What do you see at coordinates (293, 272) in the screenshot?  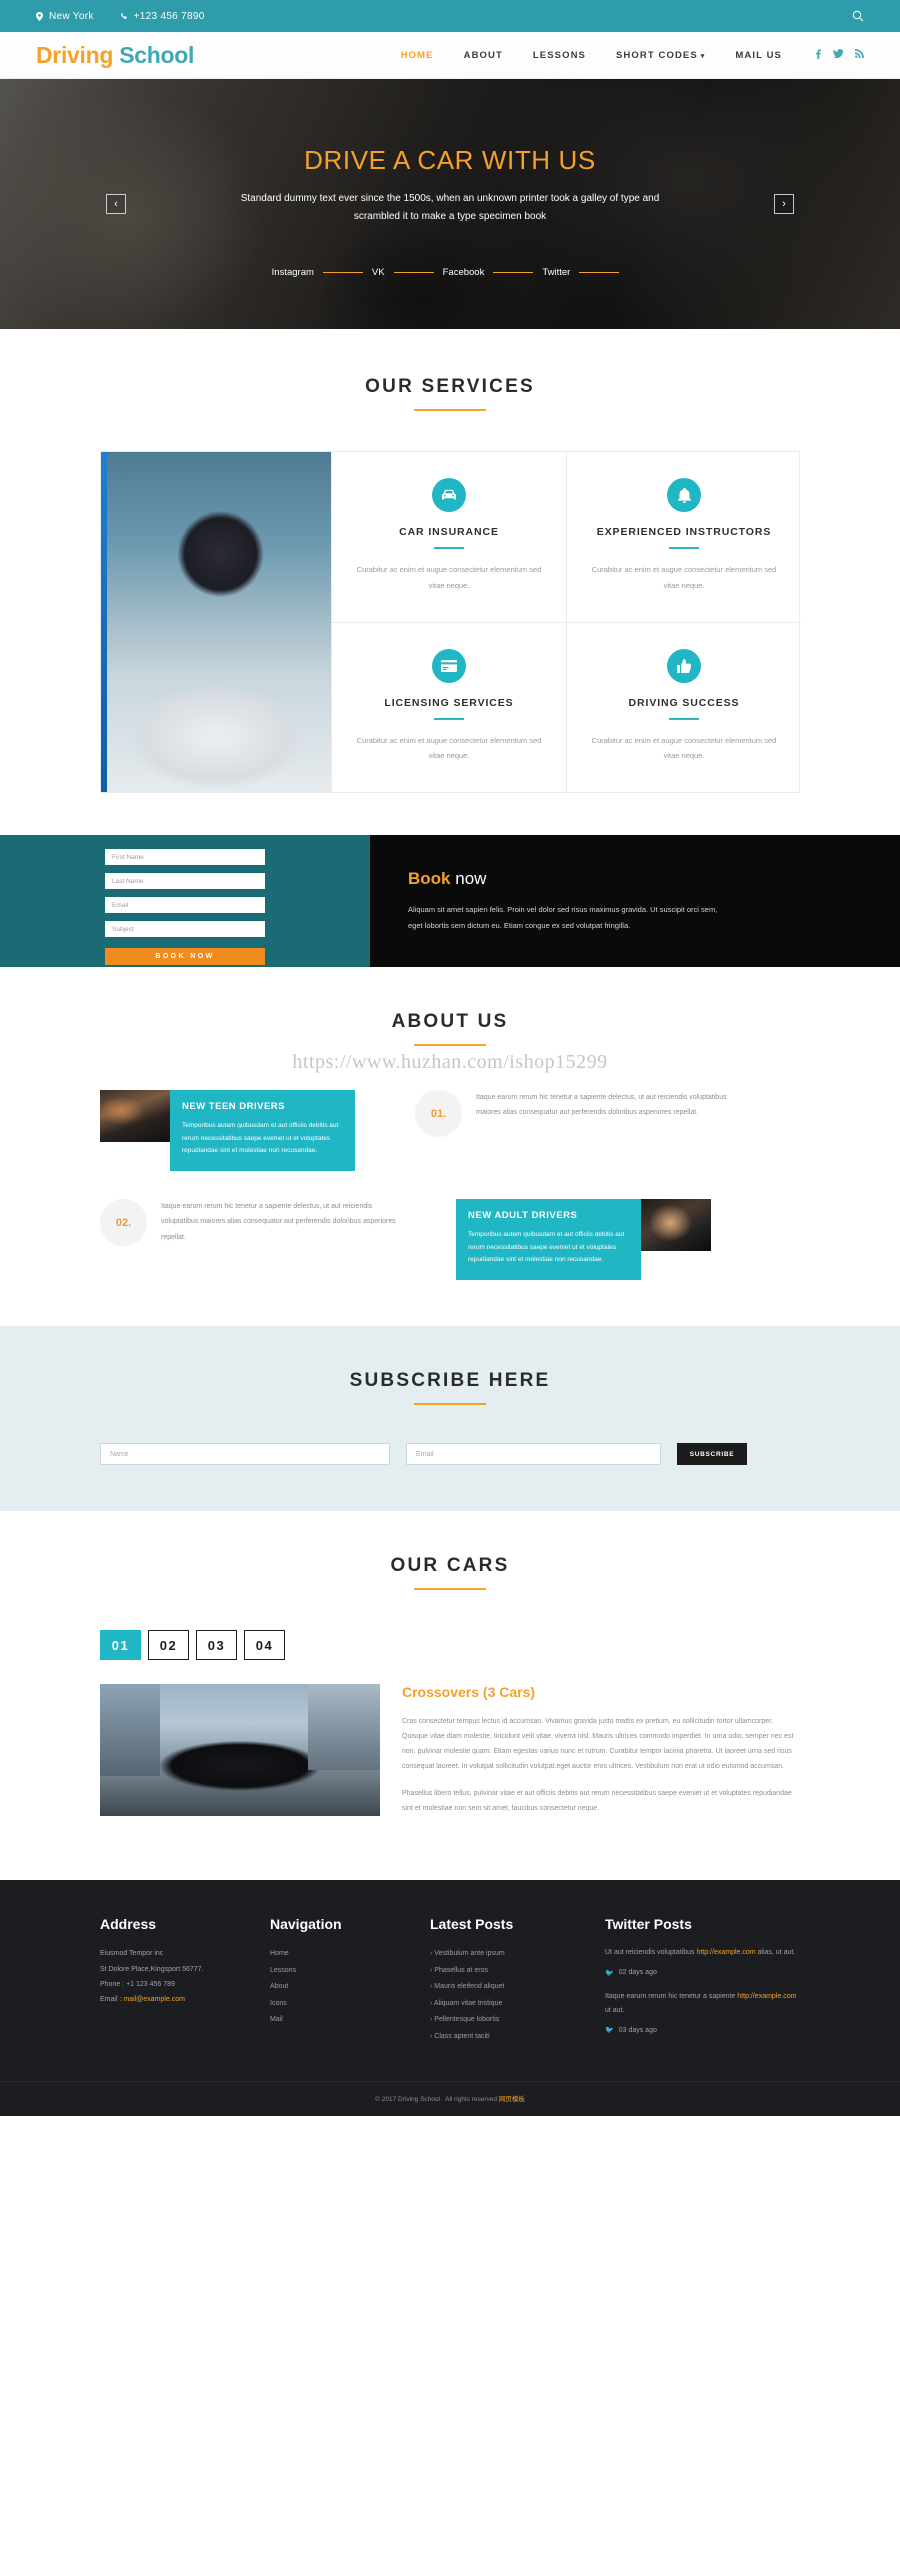 I see `hero-social-instagram: Instagram` at bounding box center [293, 272].